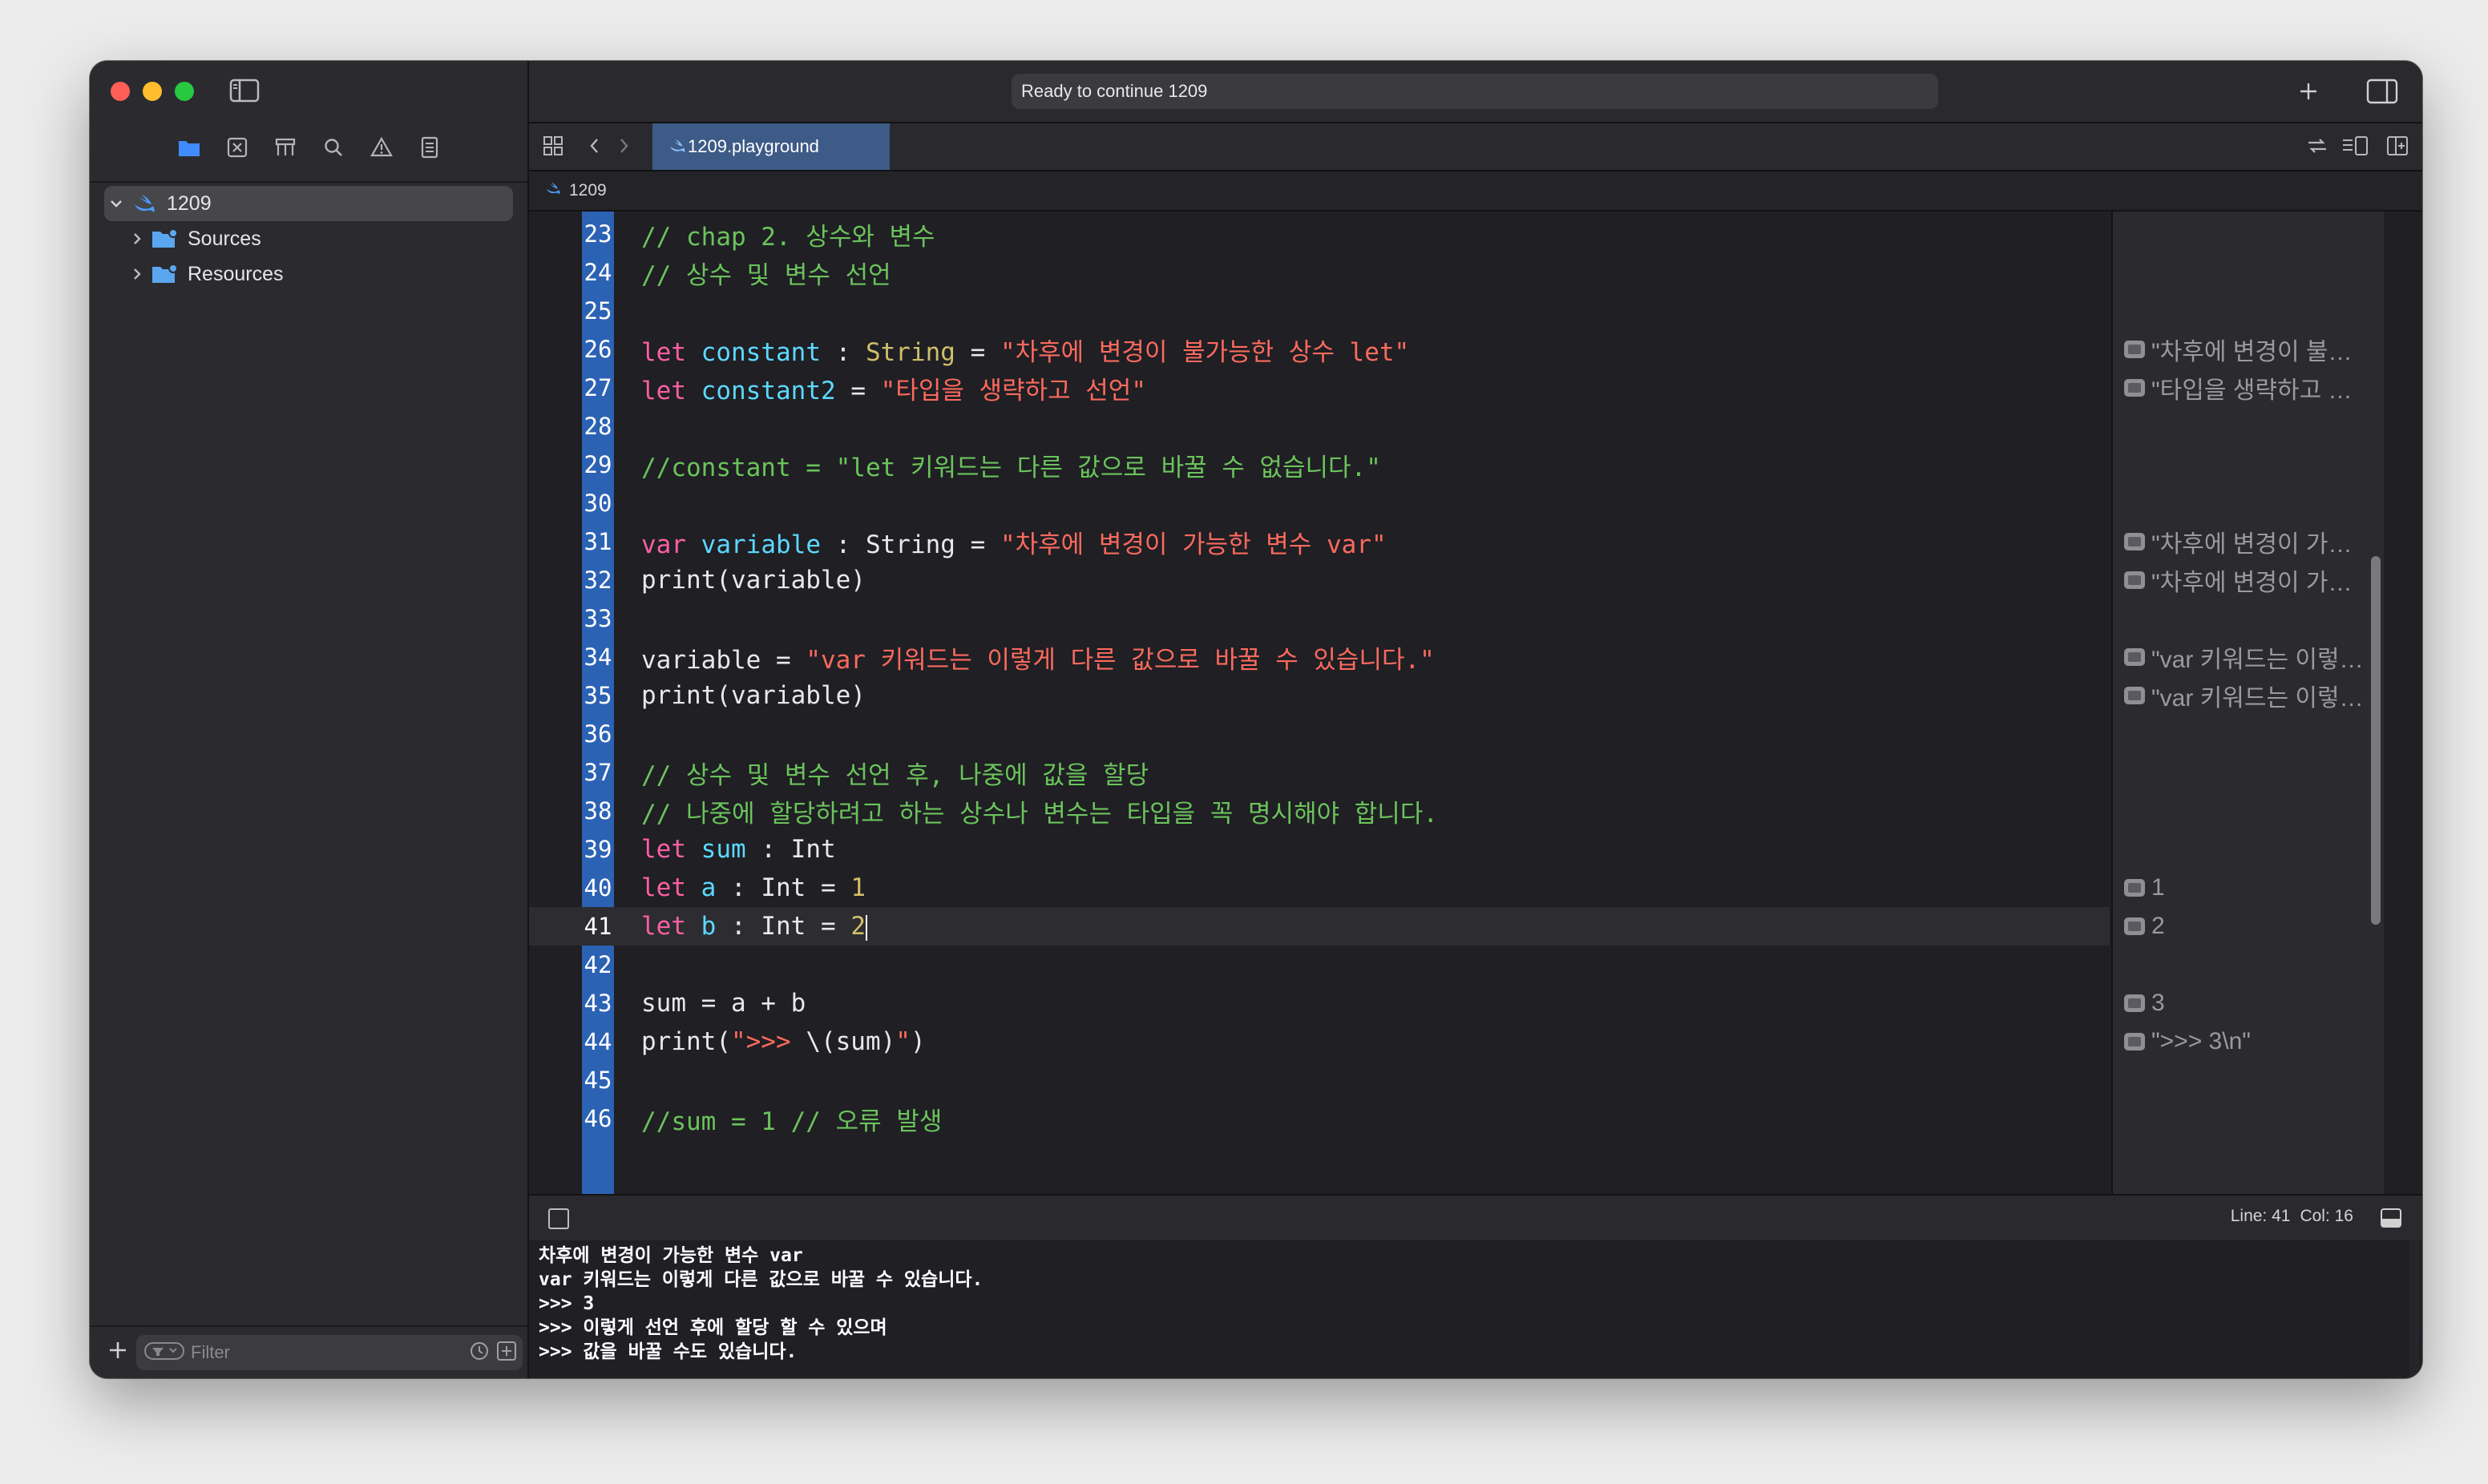  Describe the element at coordinates (2317, 148) in the screenshot. I see `related-items-icon` at that location.